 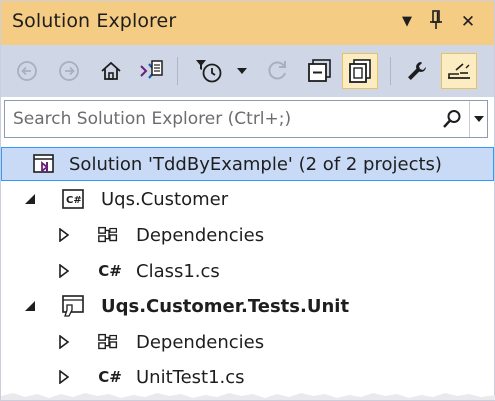 I want to click on csharp-project-icon: C#, so click(x=73, y=199).